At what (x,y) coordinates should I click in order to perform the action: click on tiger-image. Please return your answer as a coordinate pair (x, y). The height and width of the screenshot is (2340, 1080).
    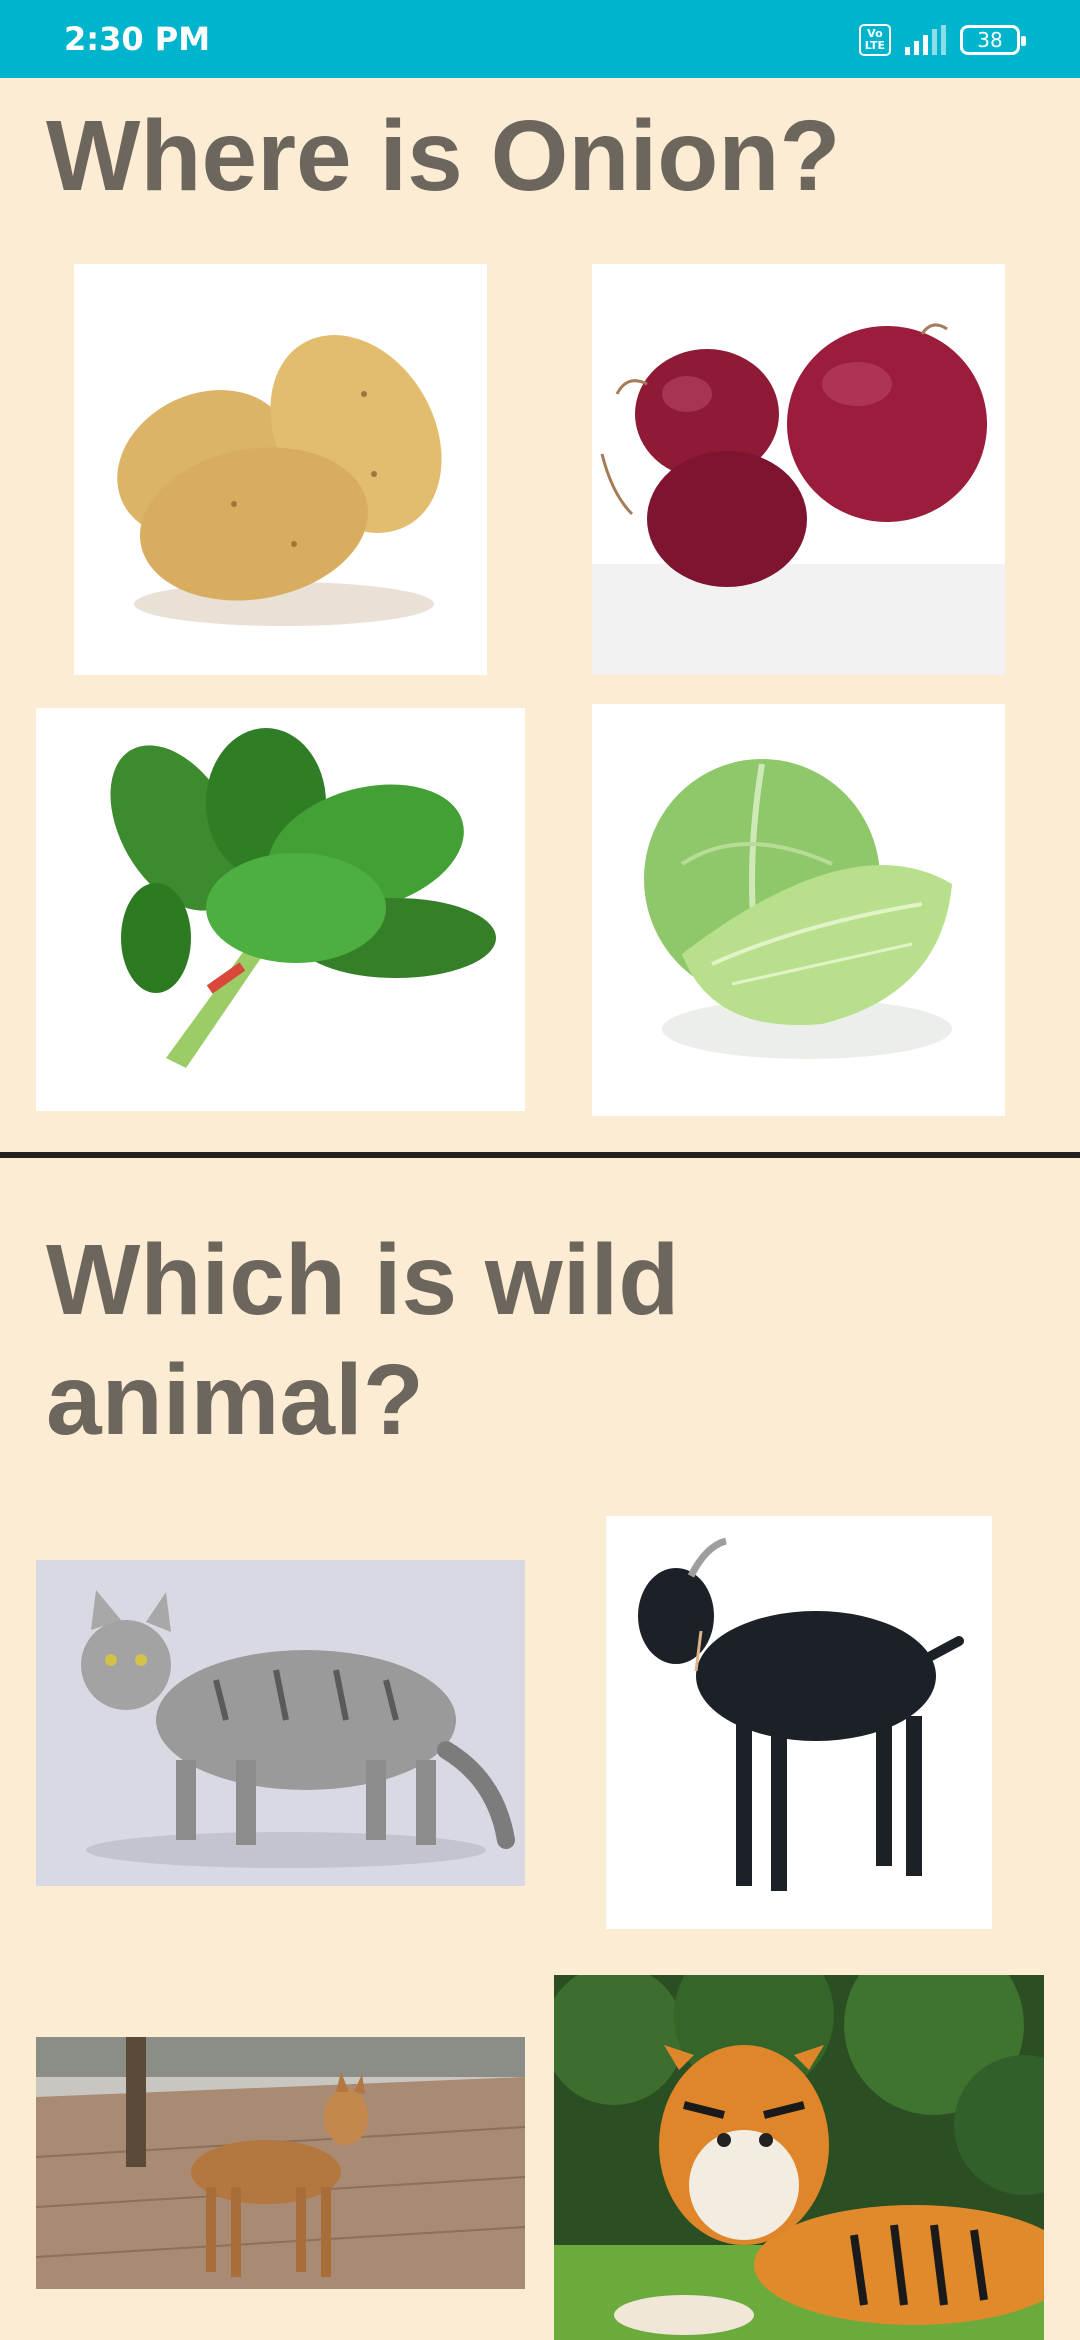
    Looking at the image, I should click on (799, 2157).